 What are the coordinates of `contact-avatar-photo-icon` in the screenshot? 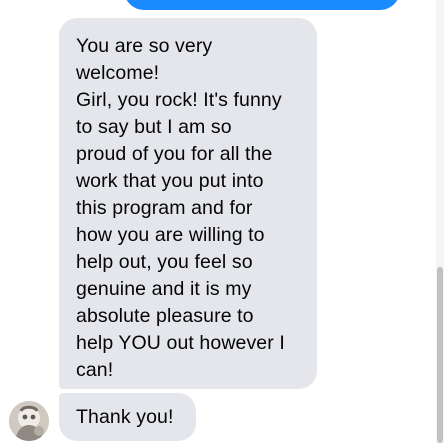 It's located at (29, 421).